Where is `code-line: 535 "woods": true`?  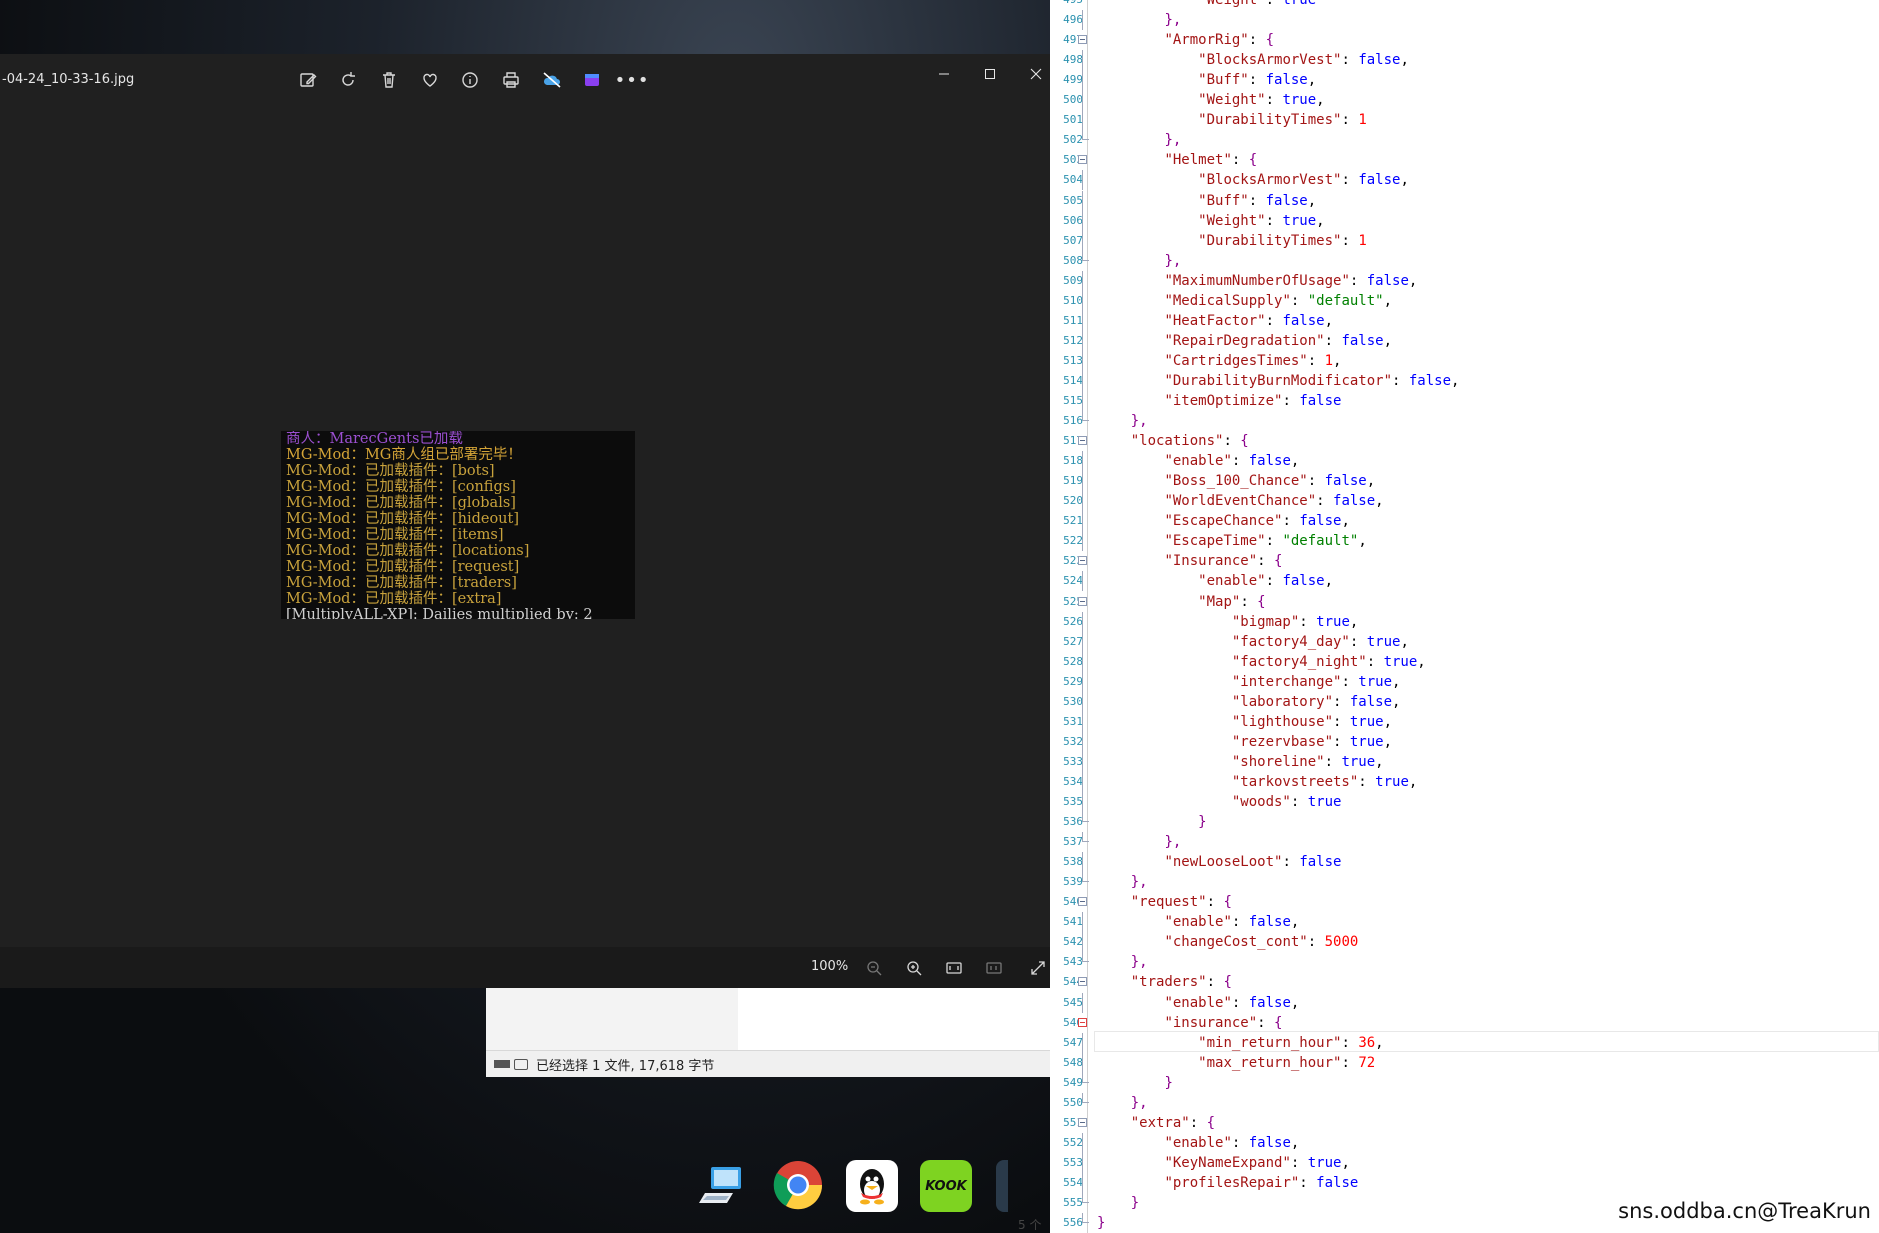
code-line: 535 "woods": true is located at coordinates (1464, 802).